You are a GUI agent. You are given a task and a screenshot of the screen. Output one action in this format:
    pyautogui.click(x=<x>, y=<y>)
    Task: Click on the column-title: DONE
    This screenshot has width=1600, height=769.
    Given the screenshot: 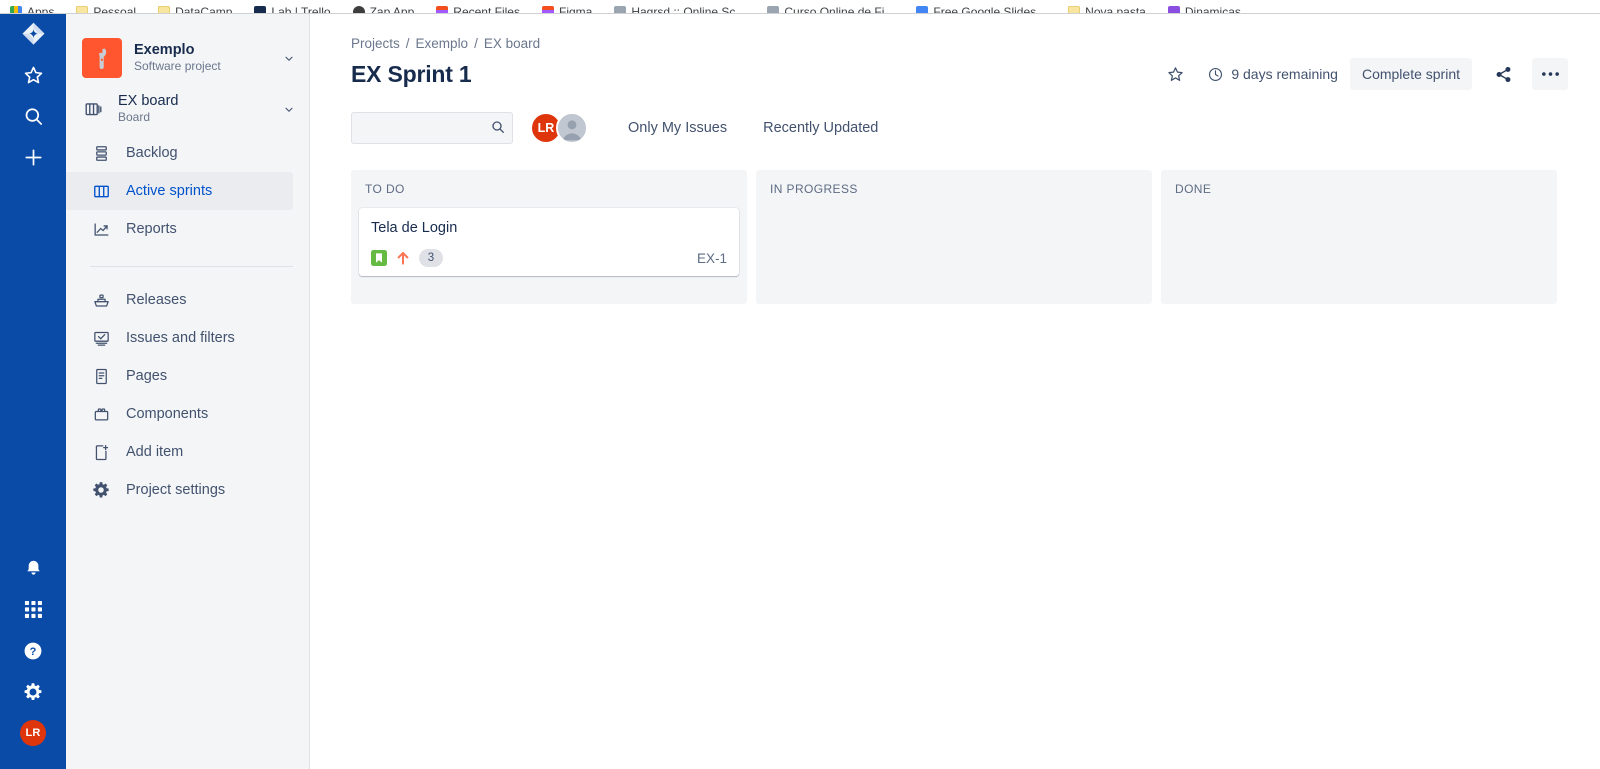 What is the action you would take?
    pyautogui.click(x=1193, y=189)
    